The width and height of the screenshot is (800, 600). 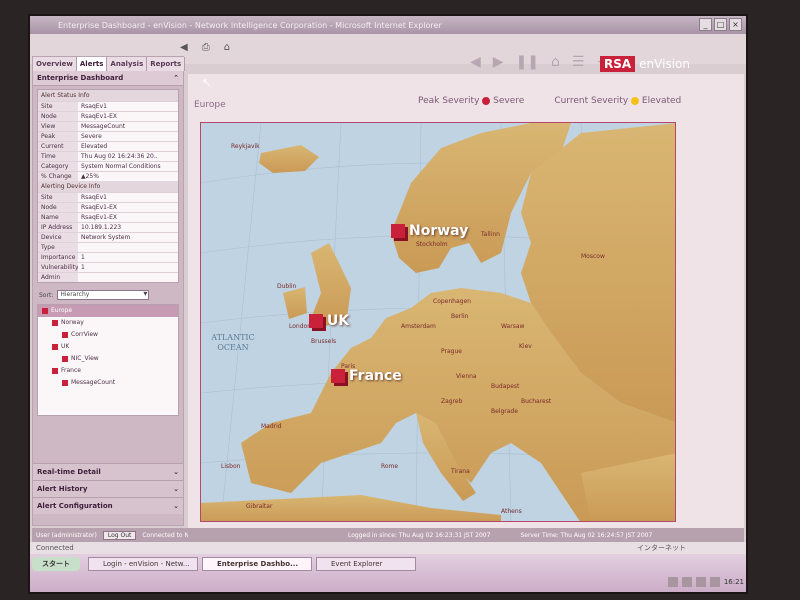 I want to click on collapse-icon: ⌃, so click(x=176, y=78).